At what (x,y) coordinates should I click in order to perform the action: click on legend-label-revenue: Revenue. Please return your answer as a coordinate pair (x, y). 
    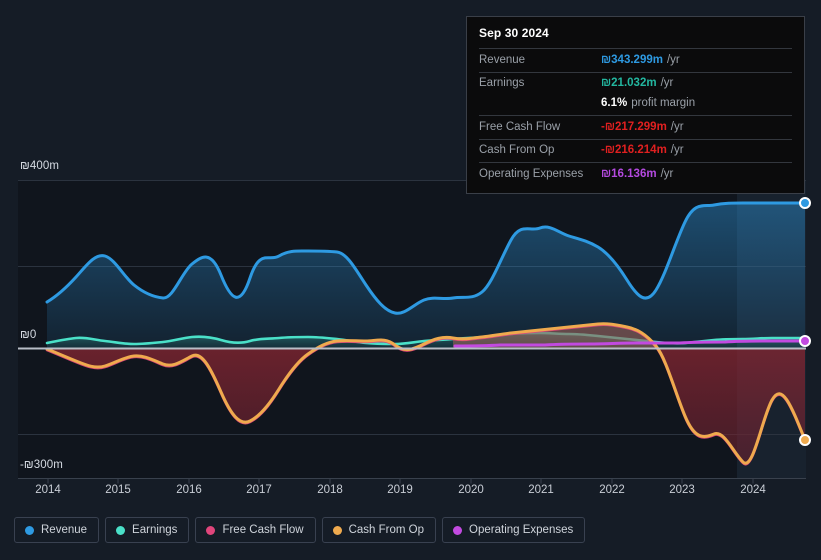
    Looking at the image, I should click on (64, 530).